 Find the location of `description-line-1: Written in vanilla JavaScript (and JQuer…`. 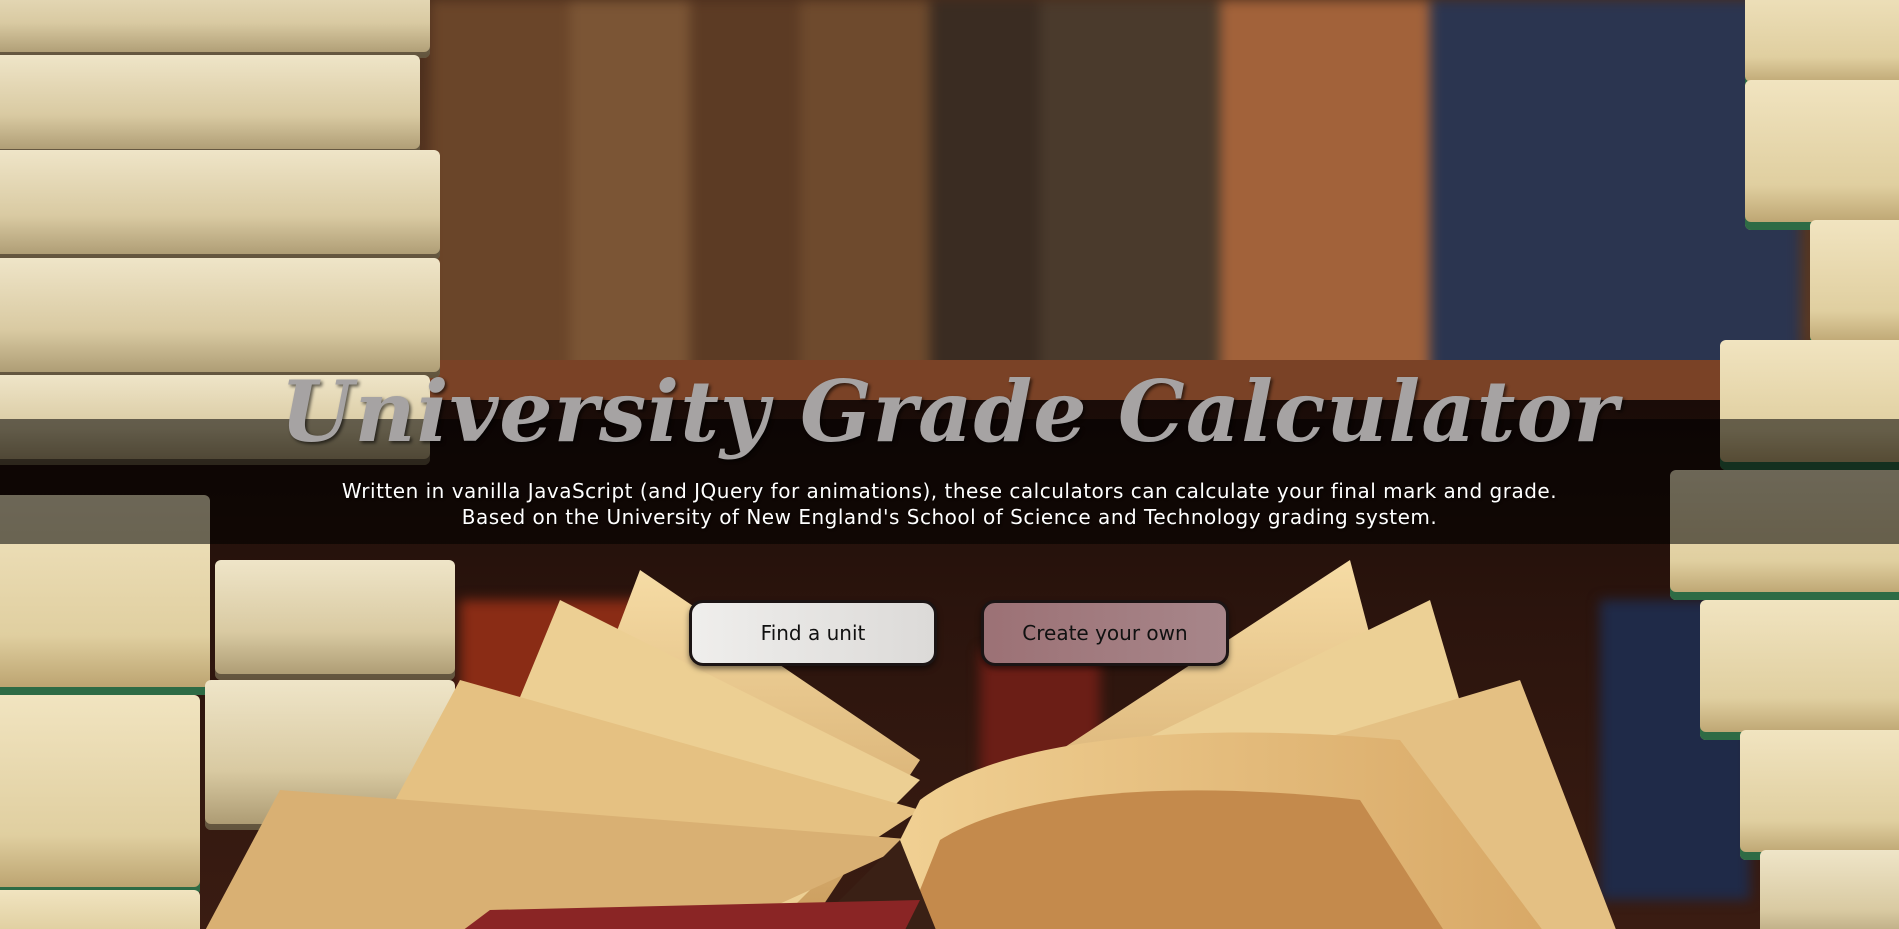

description-line-1: Written in vanilla JavaScript (and JQuer… is located at coordinates (949, 491).